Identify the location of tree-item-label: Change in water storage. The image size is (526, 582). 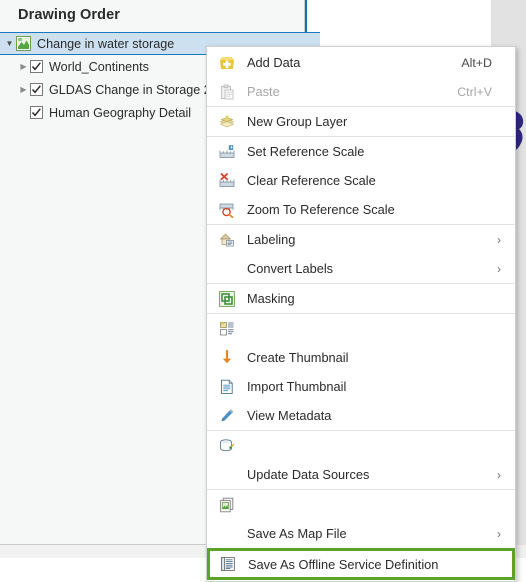
(106, 43).